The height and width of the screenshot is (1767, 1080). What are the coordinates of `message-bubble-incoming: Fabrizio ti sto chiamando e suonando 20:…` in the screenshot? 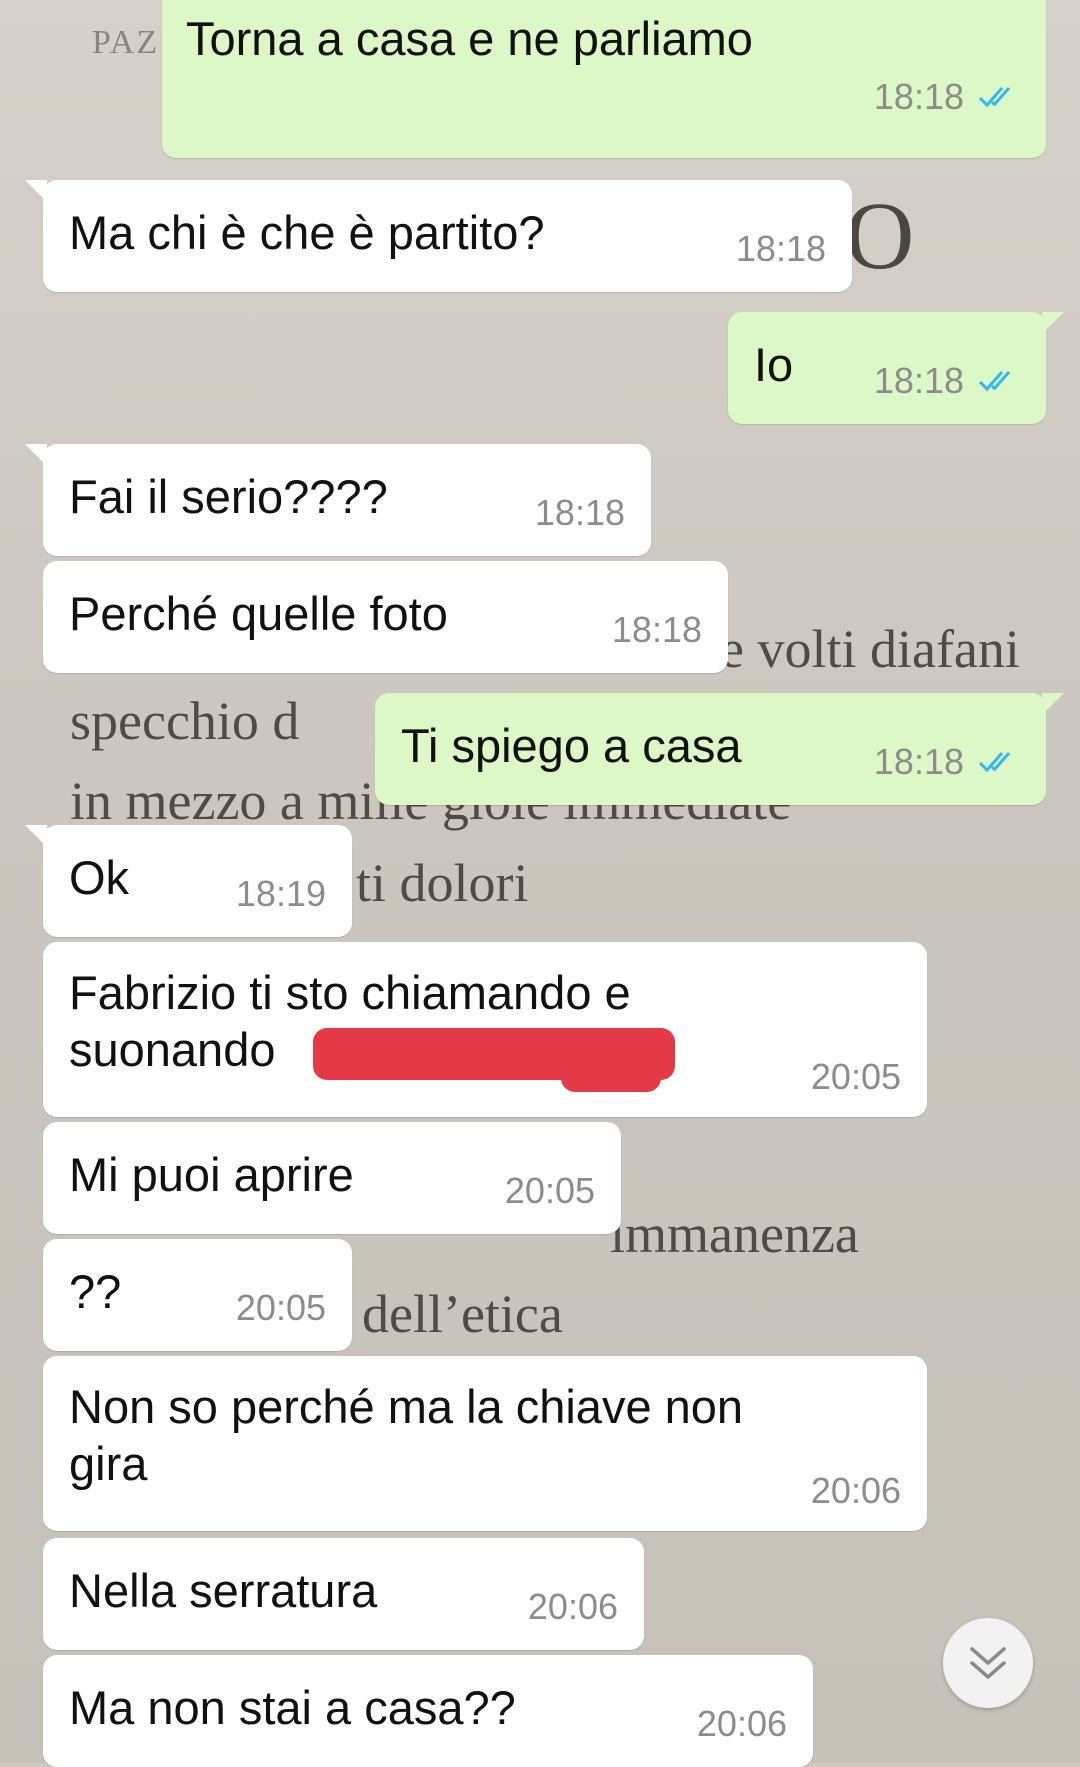 It's located at (485, 1029).